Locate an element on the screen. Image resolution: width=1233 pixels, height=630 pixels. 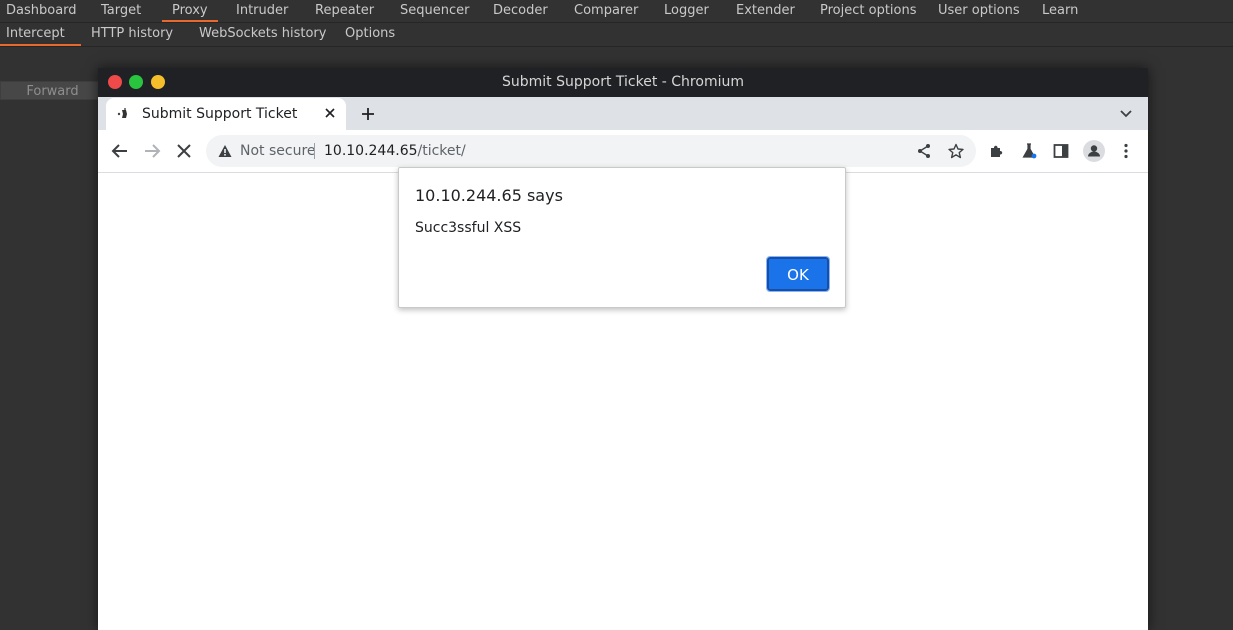
forward-arrow-icon is located at coordinates (152, 151).